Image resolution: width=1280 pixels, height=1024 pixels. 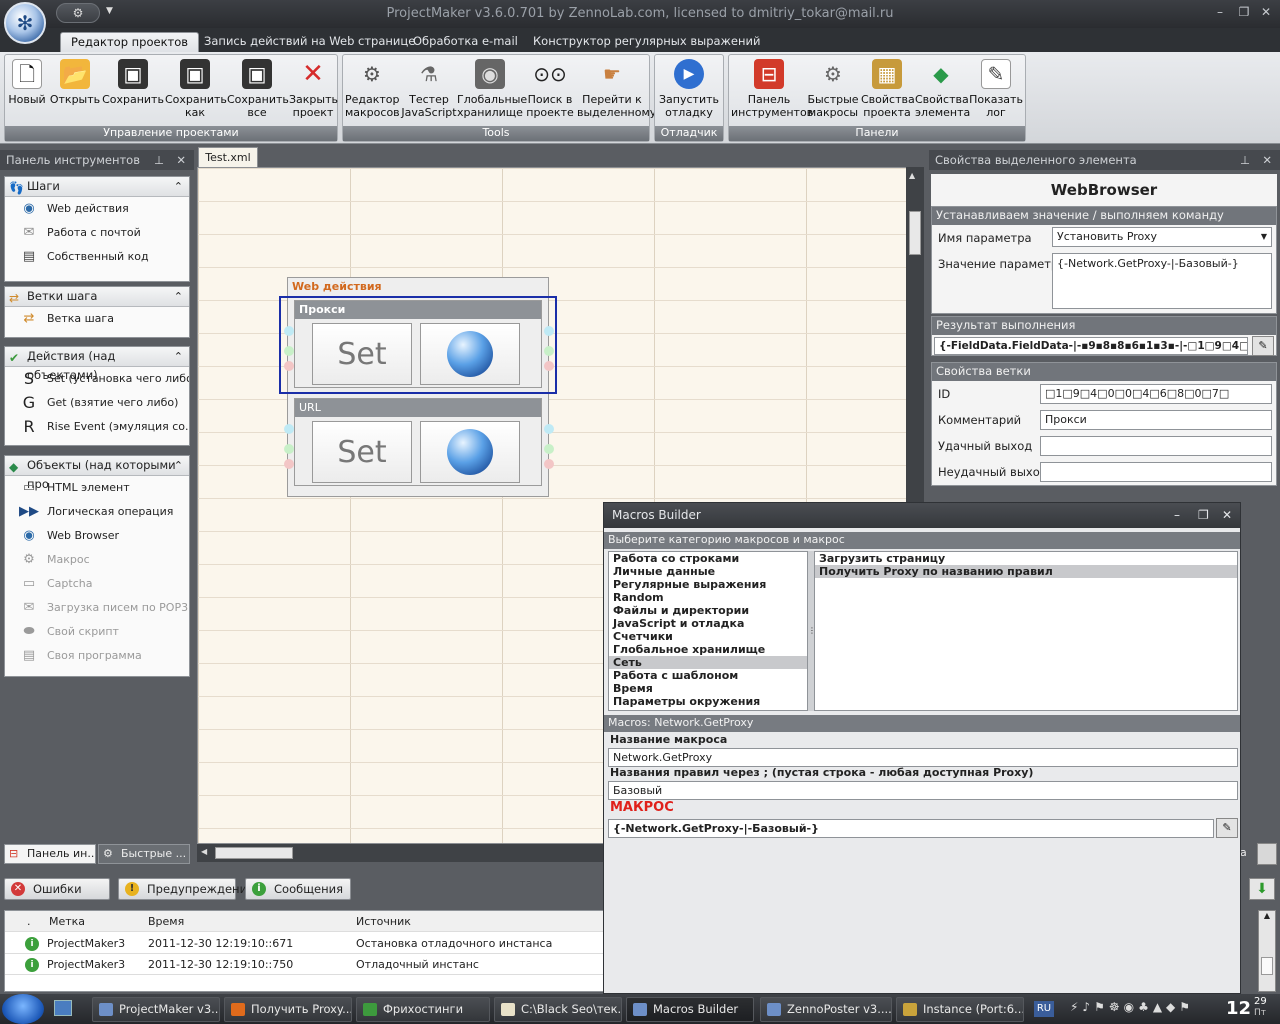 What do you see at coordinates (942, 89) in the screenshot?
I see `element-properties-button: ◆ Свойства элемента` at bounding box center [942, 89].